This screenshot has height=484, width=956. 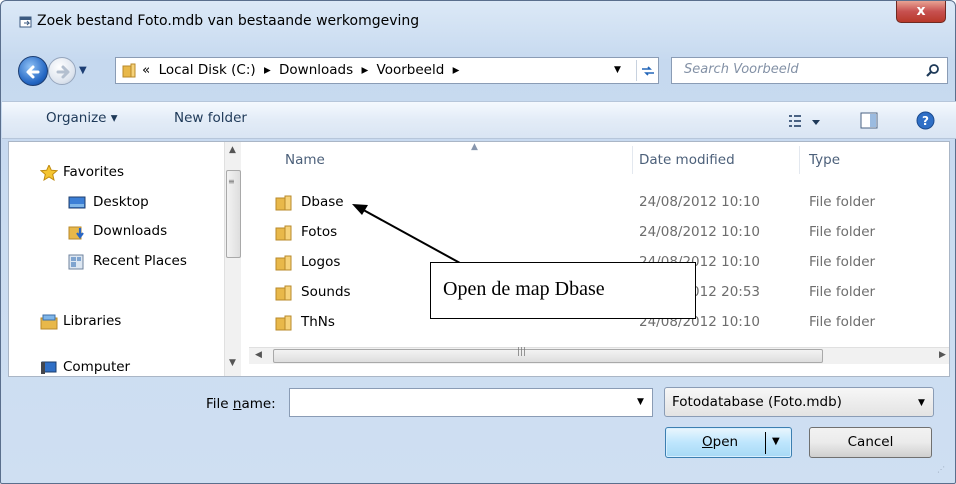 I want to click on breadcrumb-overflow: «, so click(x=146, y=70).